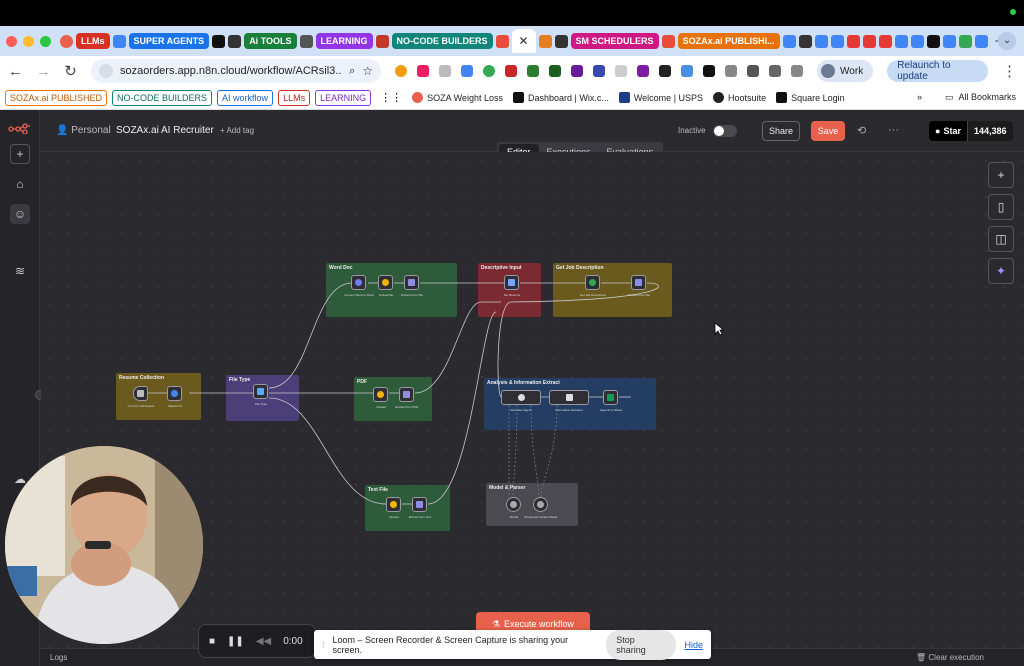 The width and height of the screenshot is (1024, 666). Describe the element at coordinates (419, 504) in the screenshot. I see `node-text-extract` at that location.